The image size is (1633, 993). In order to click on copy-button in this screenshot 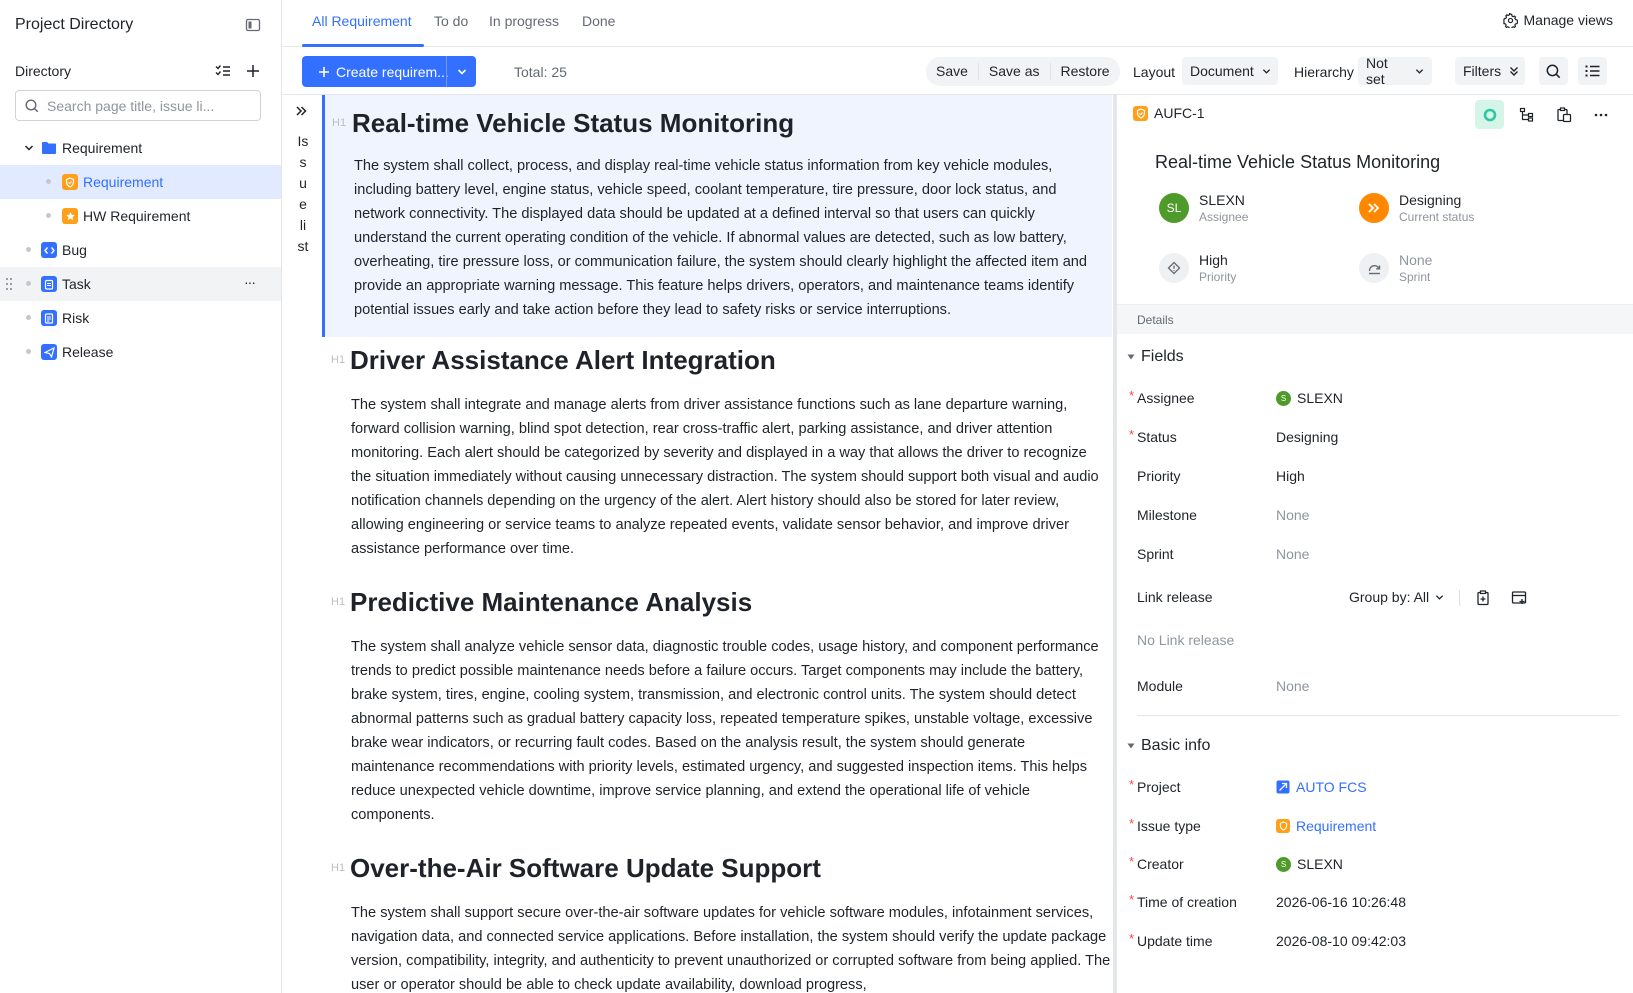, I will do `click(1563, 114)`.